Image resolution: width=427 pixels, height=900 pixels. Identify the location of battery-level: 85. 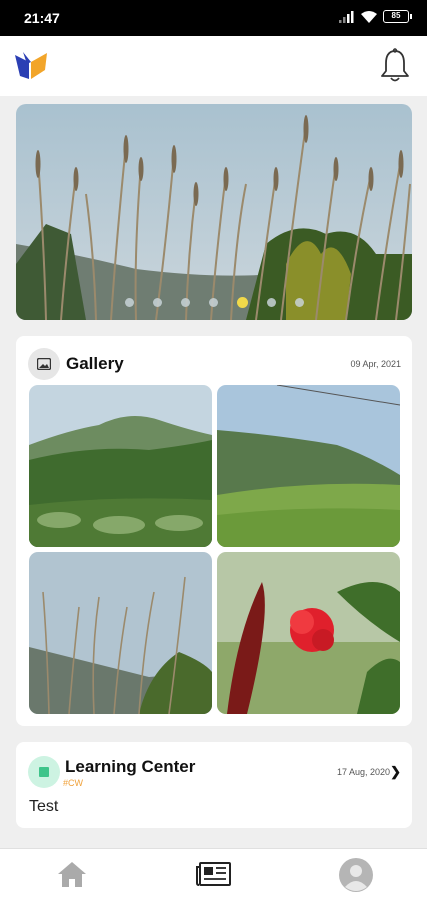
(396, 15).